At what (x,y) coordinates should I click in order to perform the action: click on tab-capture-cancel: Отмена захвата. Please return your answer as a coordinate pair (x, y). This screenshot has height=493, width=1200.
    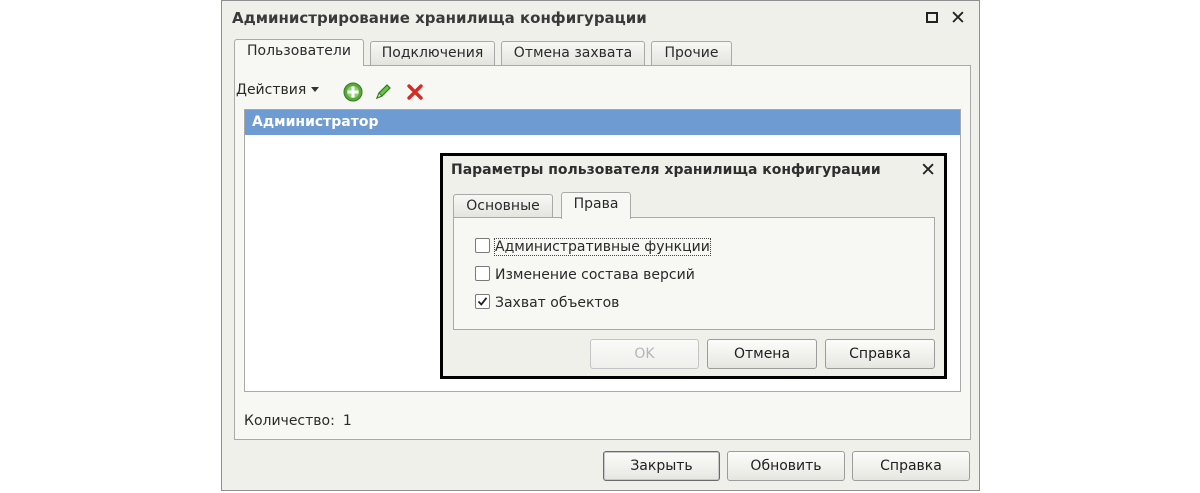
    Looking at the image, I should click on (573, 53).